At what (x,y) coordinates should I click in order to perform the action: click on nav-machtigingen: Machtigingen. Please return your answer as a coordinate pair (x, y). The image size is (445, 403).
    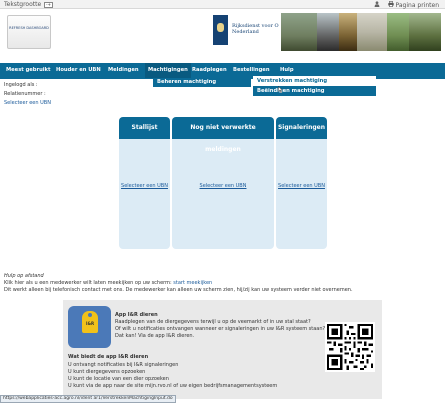
    Looking at the image, I should click on (168, 70).